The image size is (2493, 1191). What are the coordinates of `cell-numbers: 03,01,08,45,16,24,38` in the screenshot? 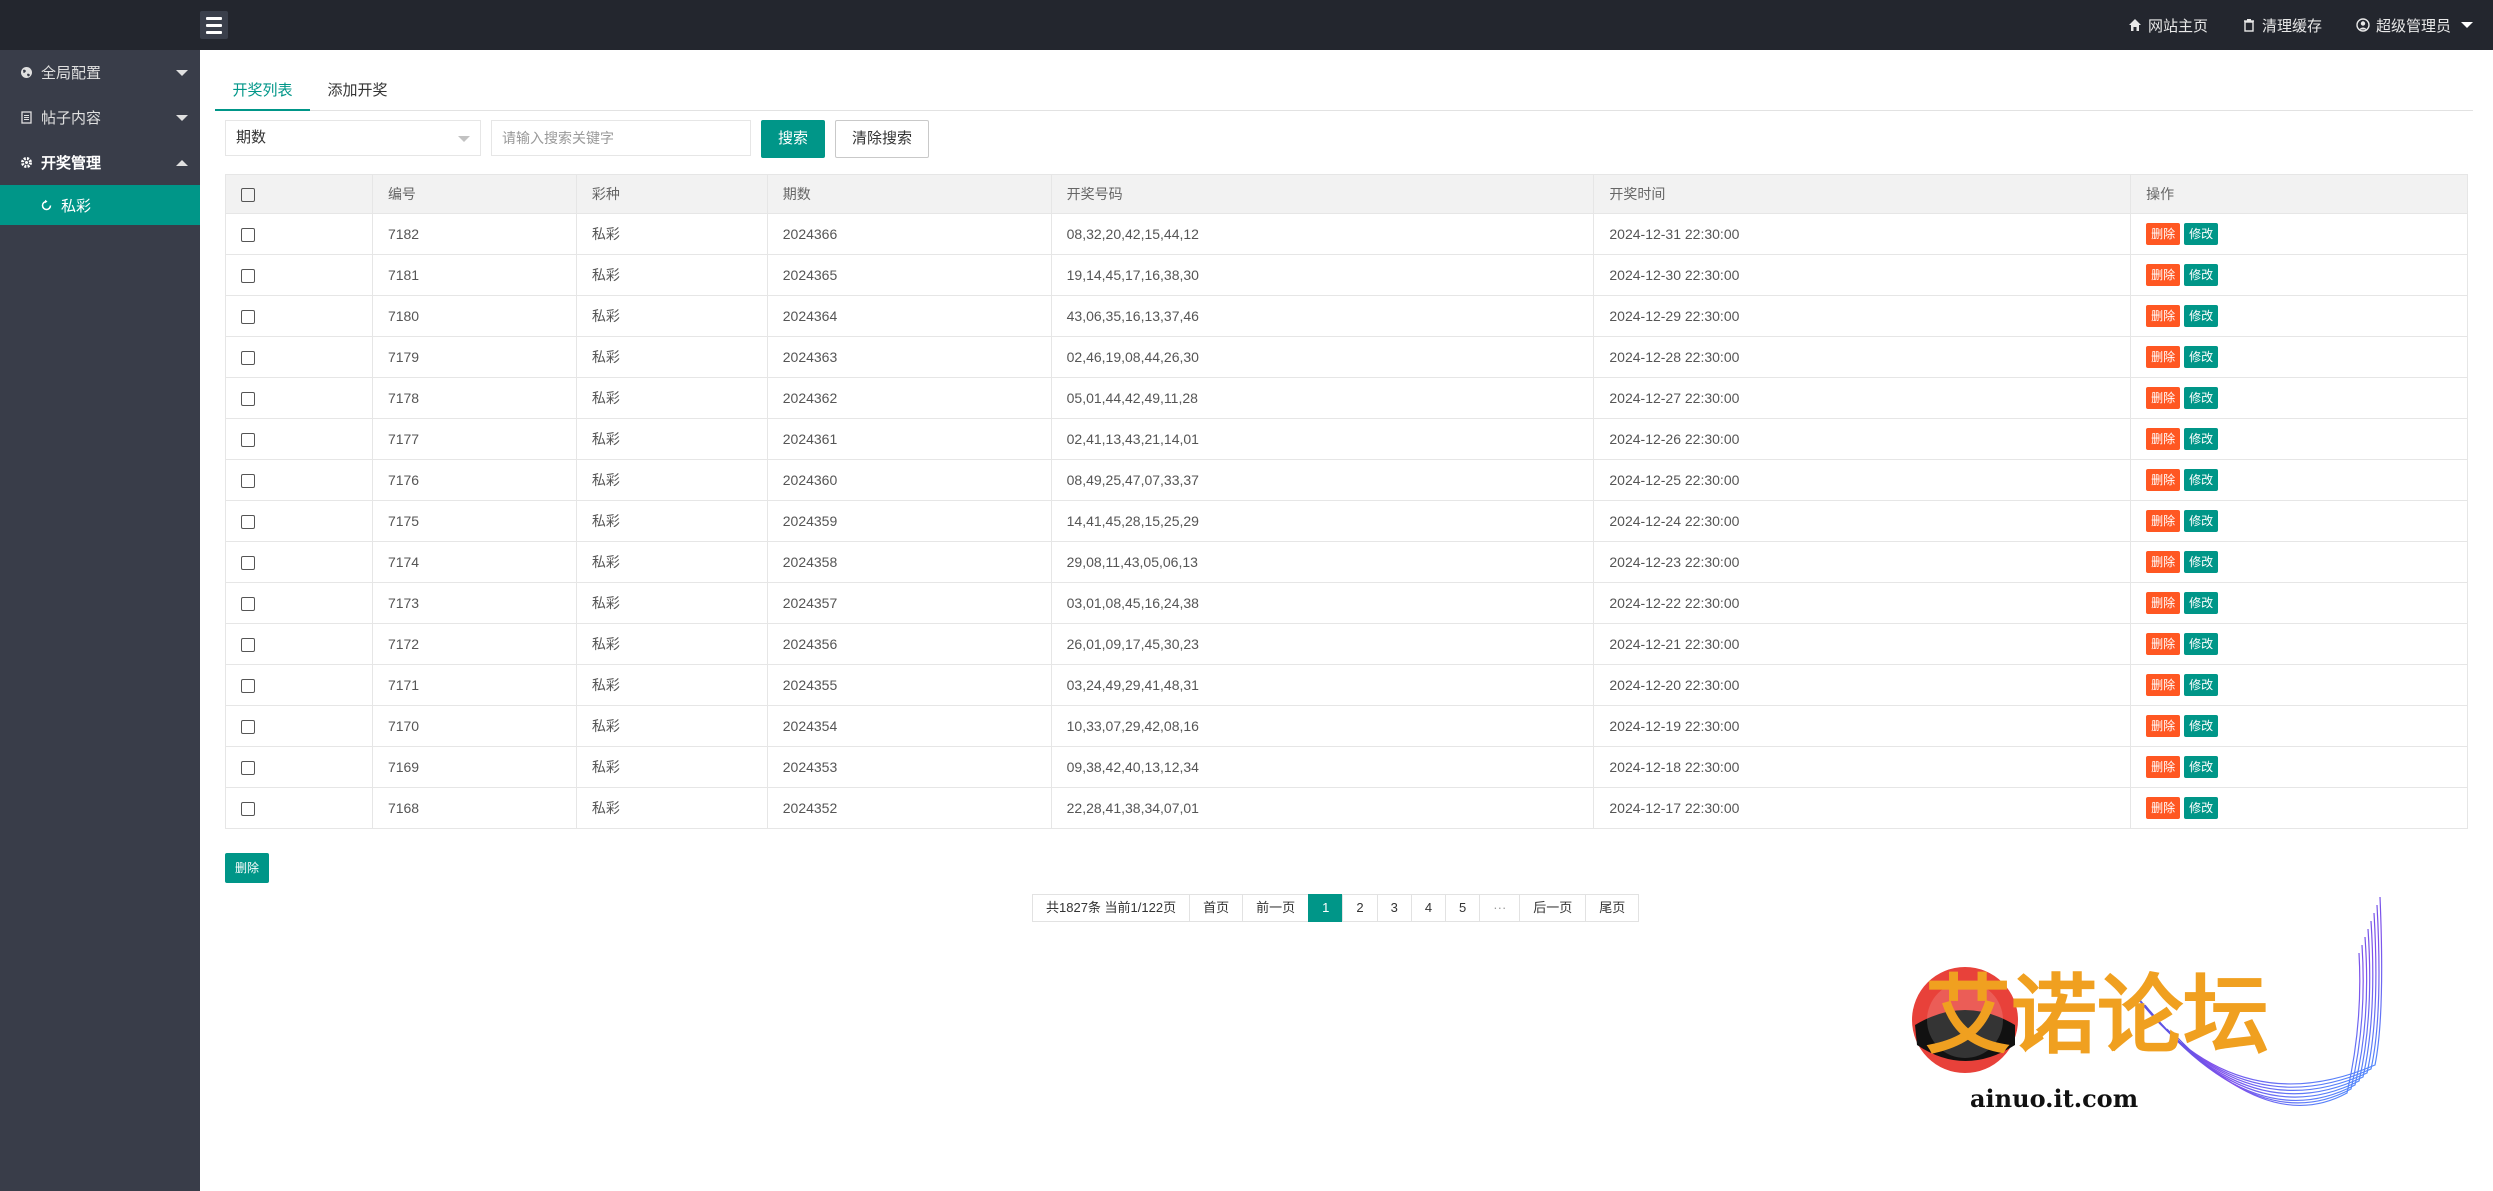 It's located at (1322, 603).